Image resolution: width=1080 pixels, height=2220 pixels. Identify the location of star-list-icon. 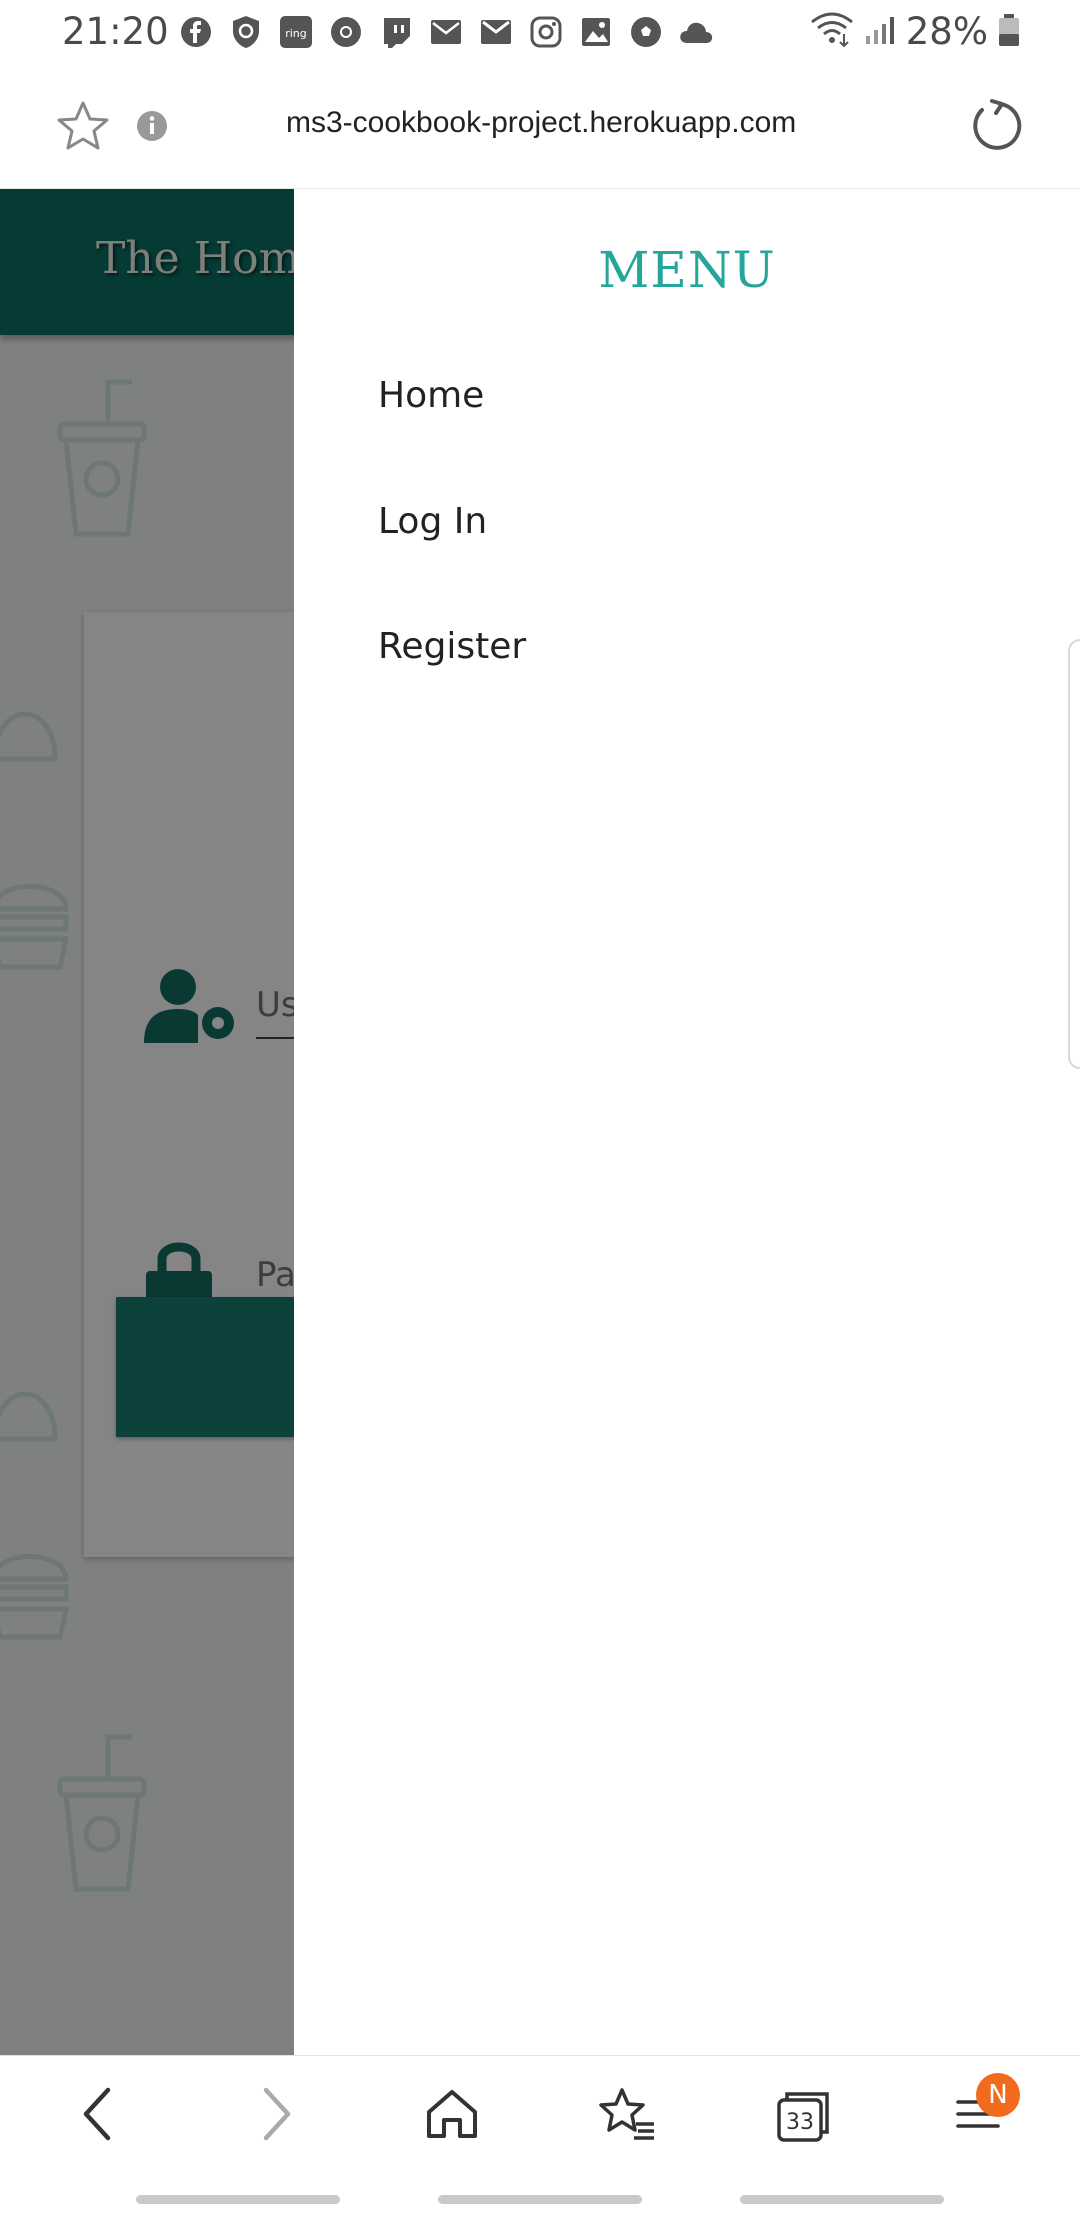
(628, 2116).